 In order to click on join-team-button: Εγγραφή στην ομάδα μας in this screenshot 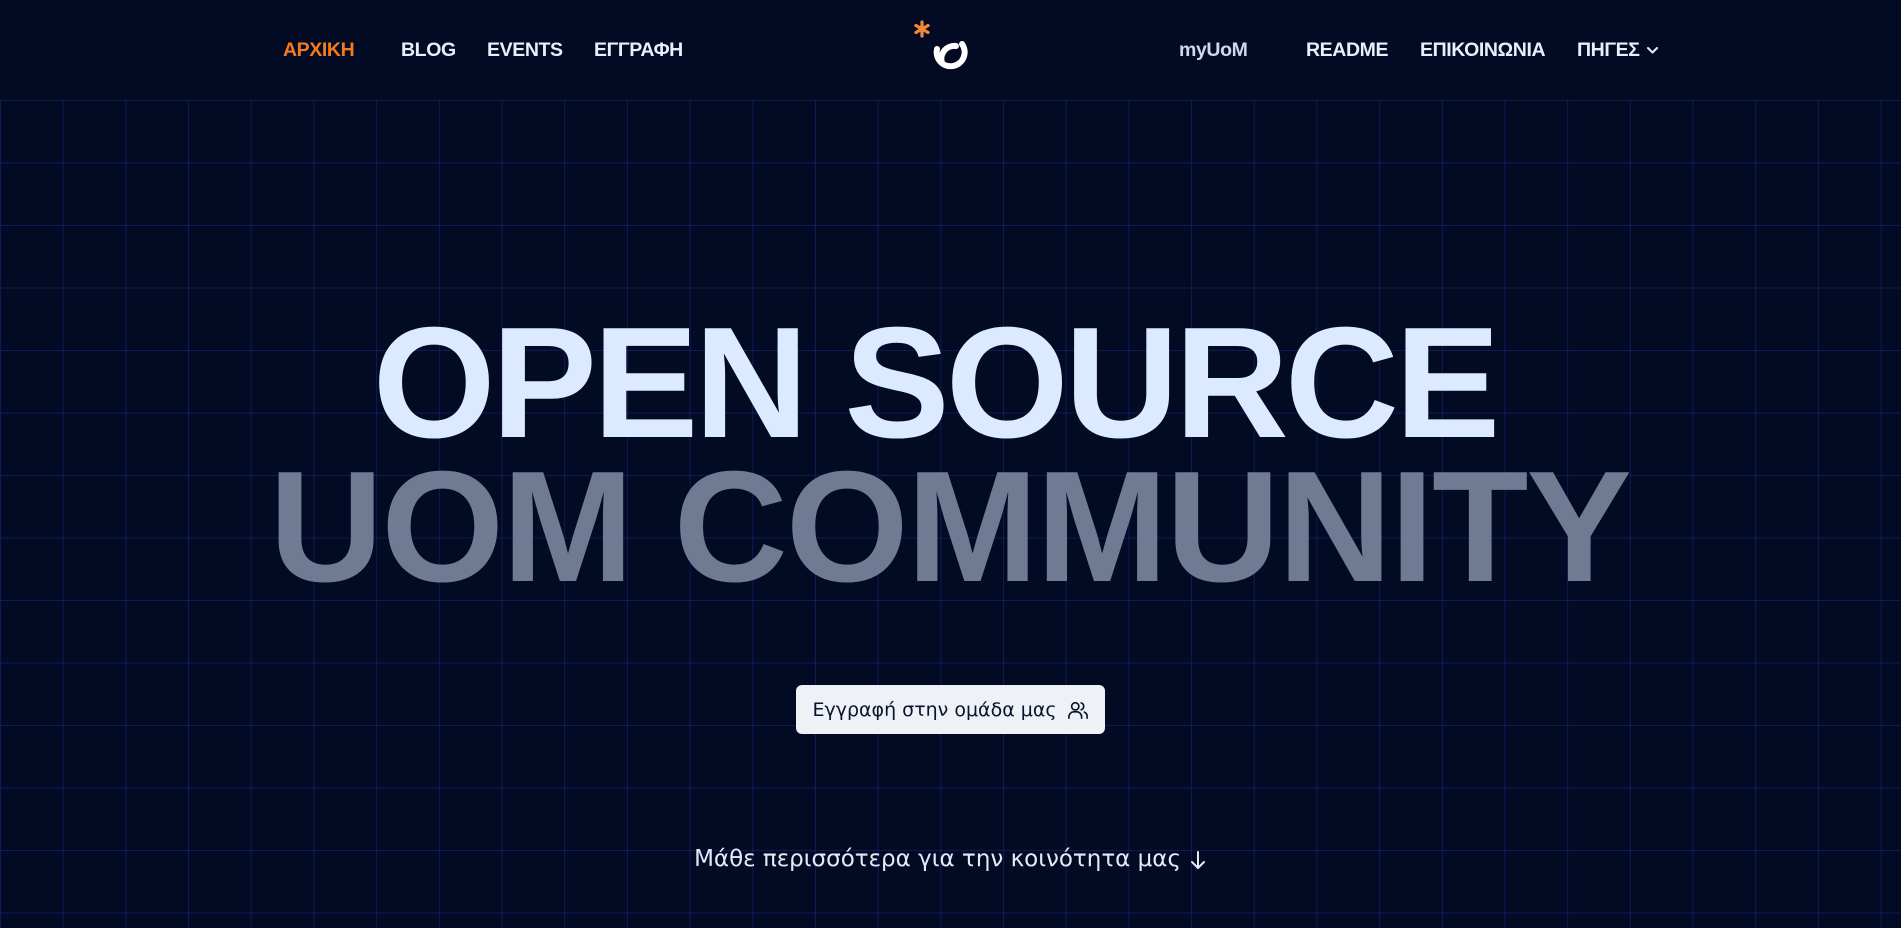, I will do `click(950, 709)`.